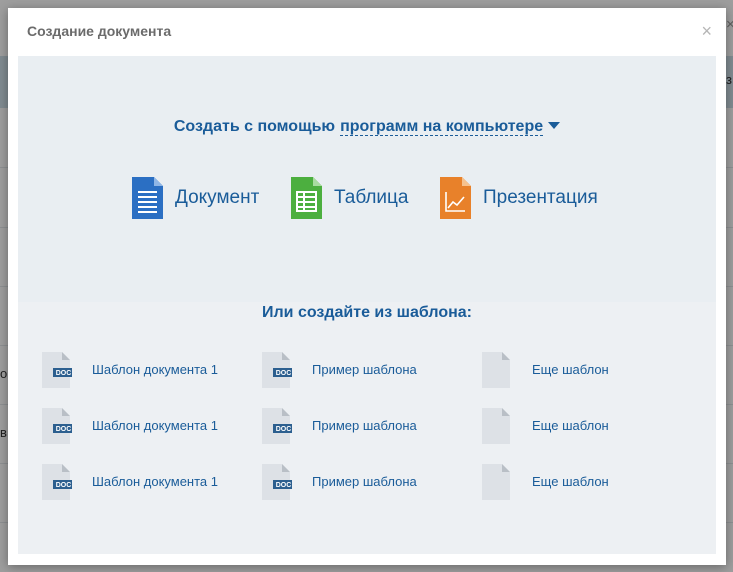 Image resolution: width=733 pixels, height=572 pixels. I want to click on create-document-button: Документ, so click(195, 198).